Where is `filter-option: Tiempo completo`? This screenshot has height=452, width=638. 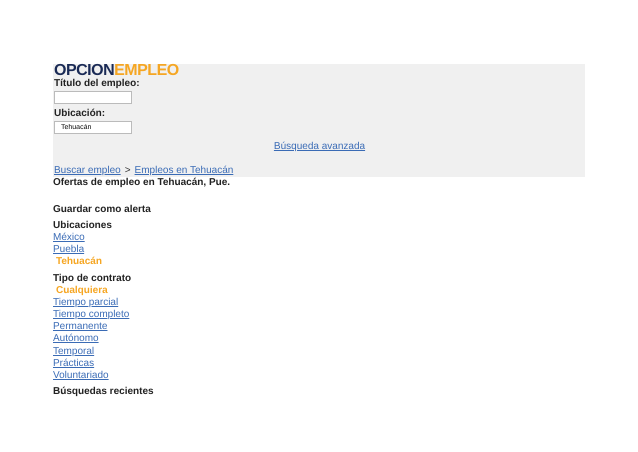
filter-option: Tiempo completo is located at coordinates (91, 315).